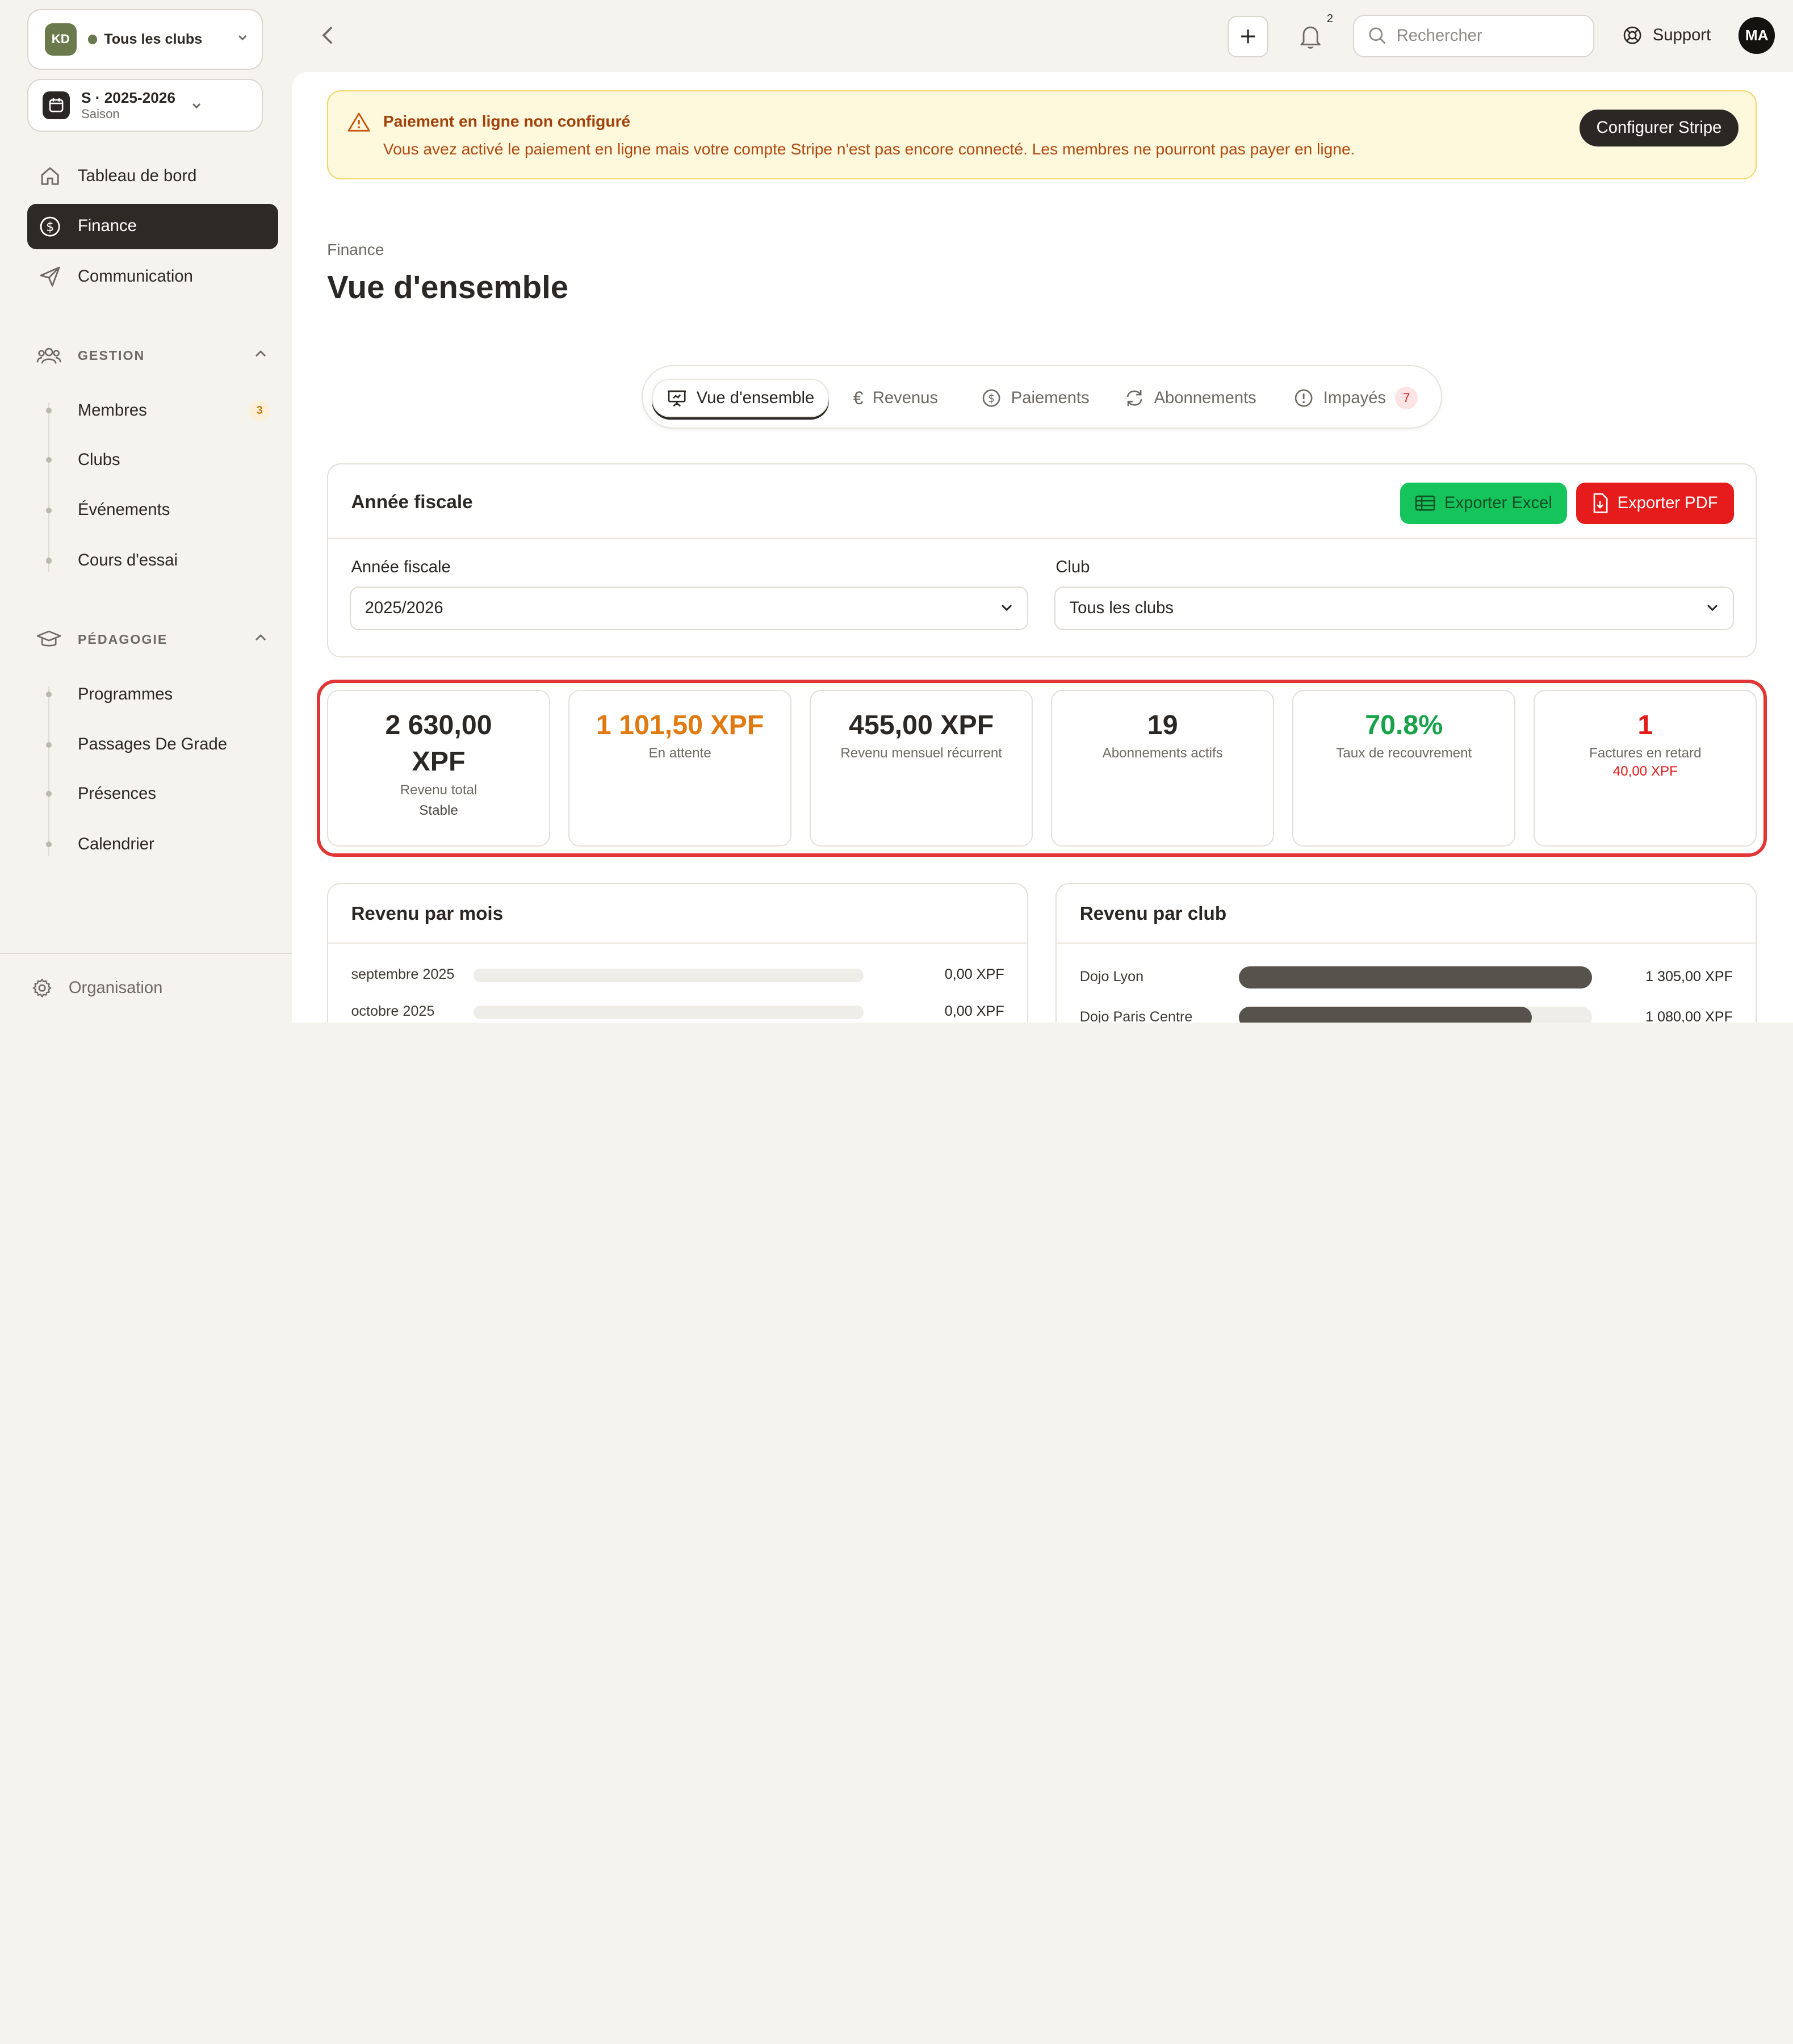 The image size is (1793, 2044). I want to click on bell-icon, so click(1311, 37).